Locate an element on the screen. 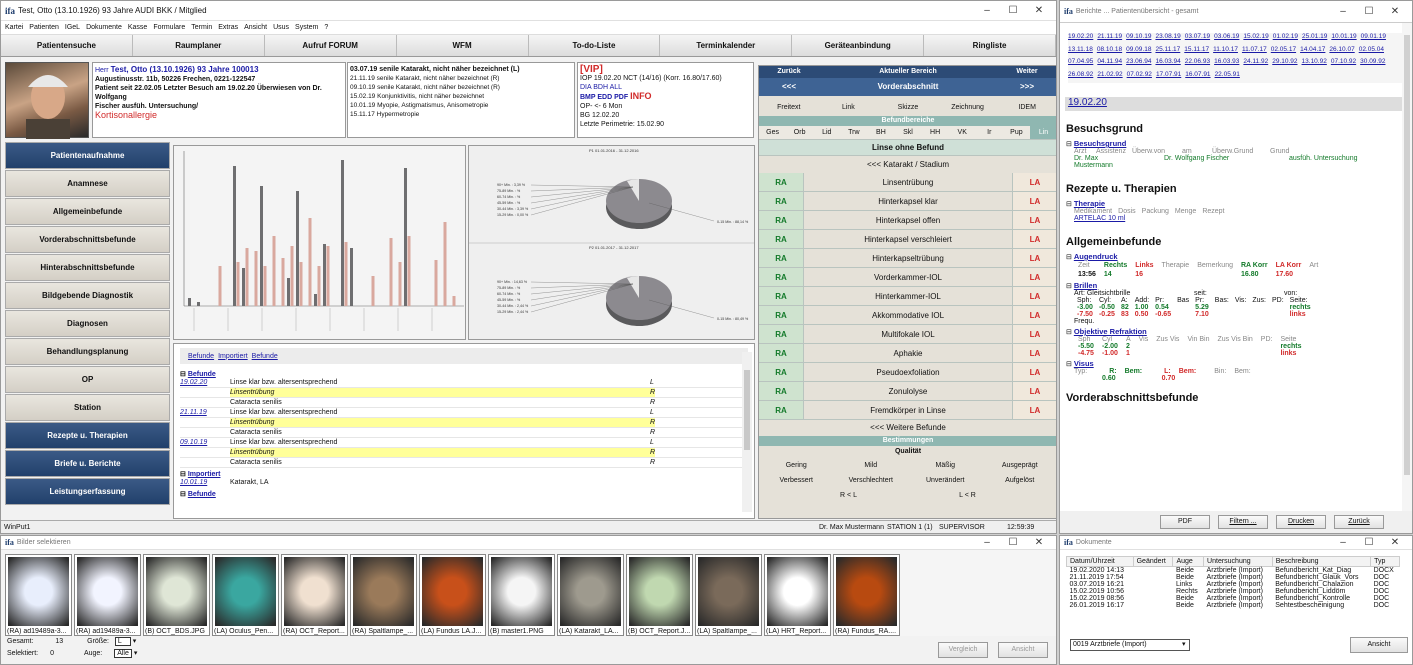  close-button: ✕ is located at coordinates (1039, 10).